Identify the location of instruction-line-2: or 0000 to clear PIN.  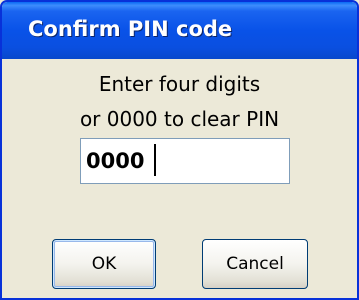
(179, 119).